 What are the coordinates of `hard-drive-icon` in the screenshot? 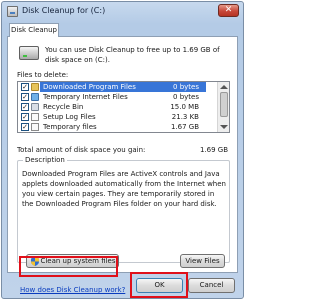 It's located at (29, 53).